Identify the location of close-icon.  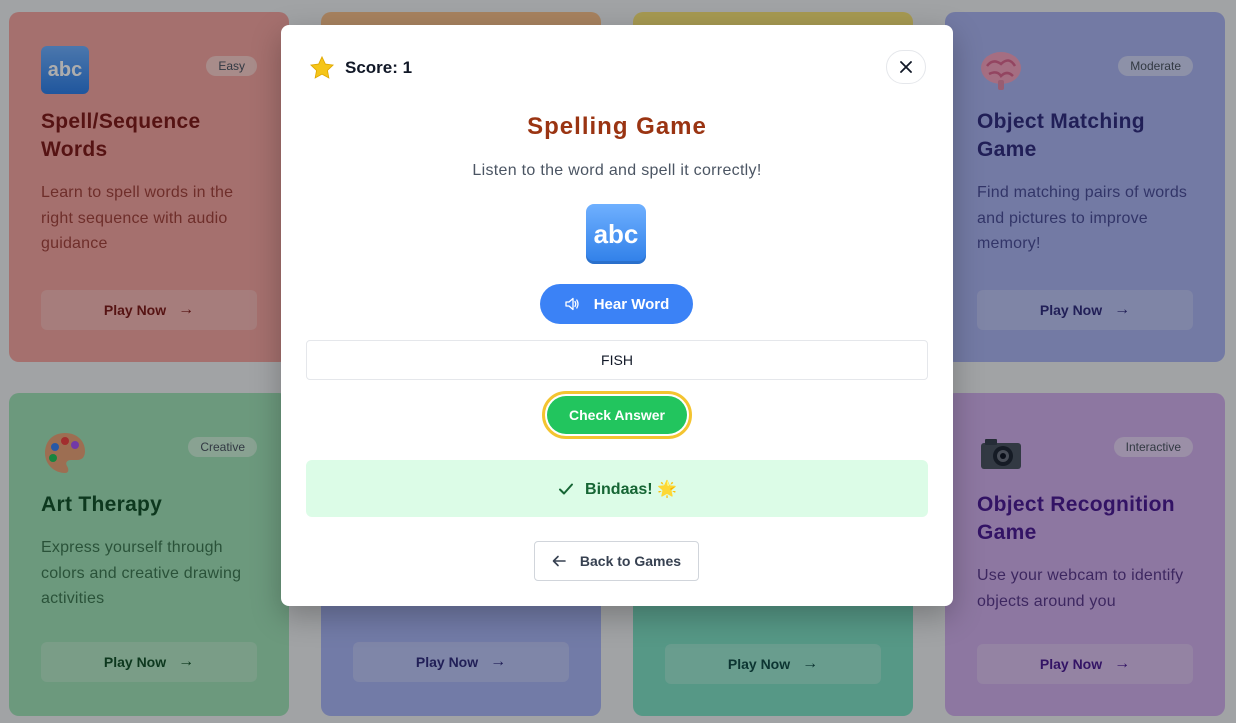
(906, 67).